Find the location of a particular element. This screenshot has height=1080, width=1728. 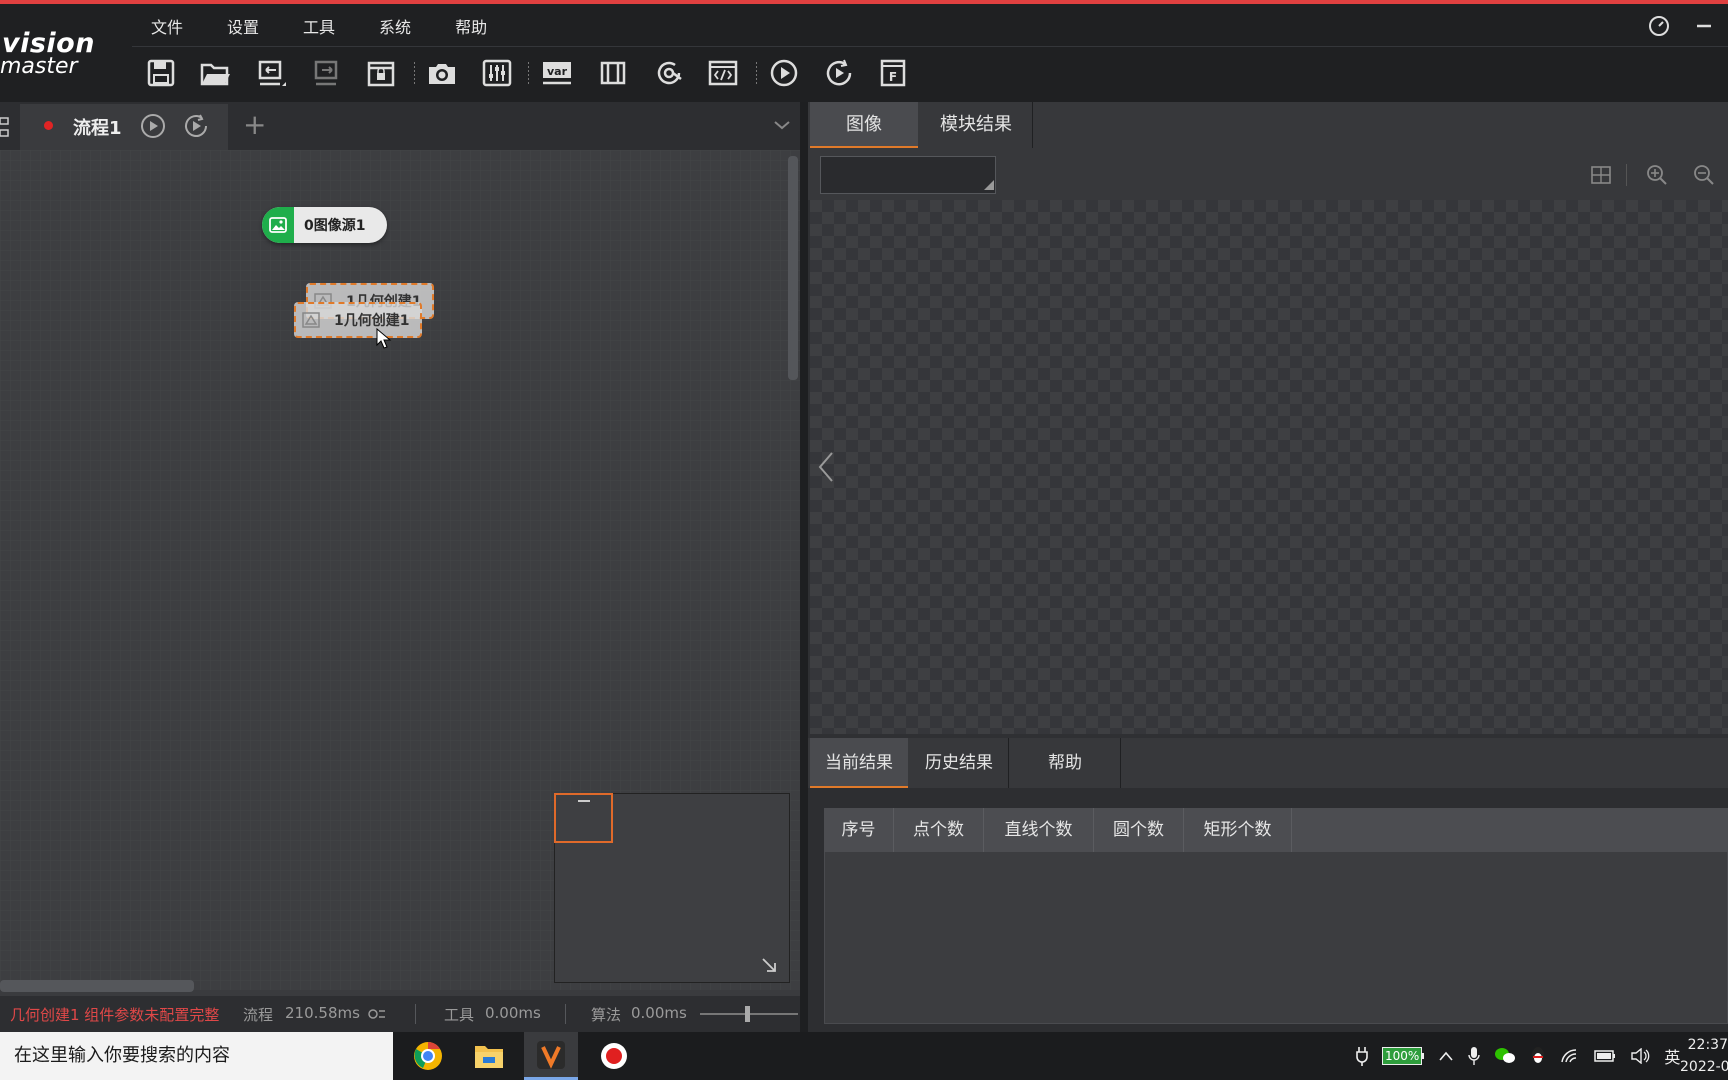

tab-help: 帮助 is located at coordinates (1065, 763).